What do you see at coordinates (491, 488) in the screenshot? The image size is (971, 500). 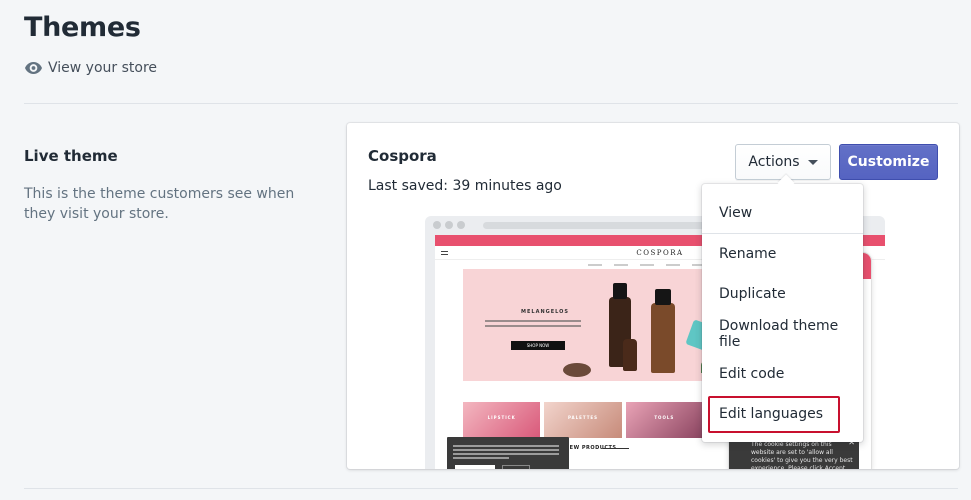 I see `footer-divider` at bounding box center [491, 488].